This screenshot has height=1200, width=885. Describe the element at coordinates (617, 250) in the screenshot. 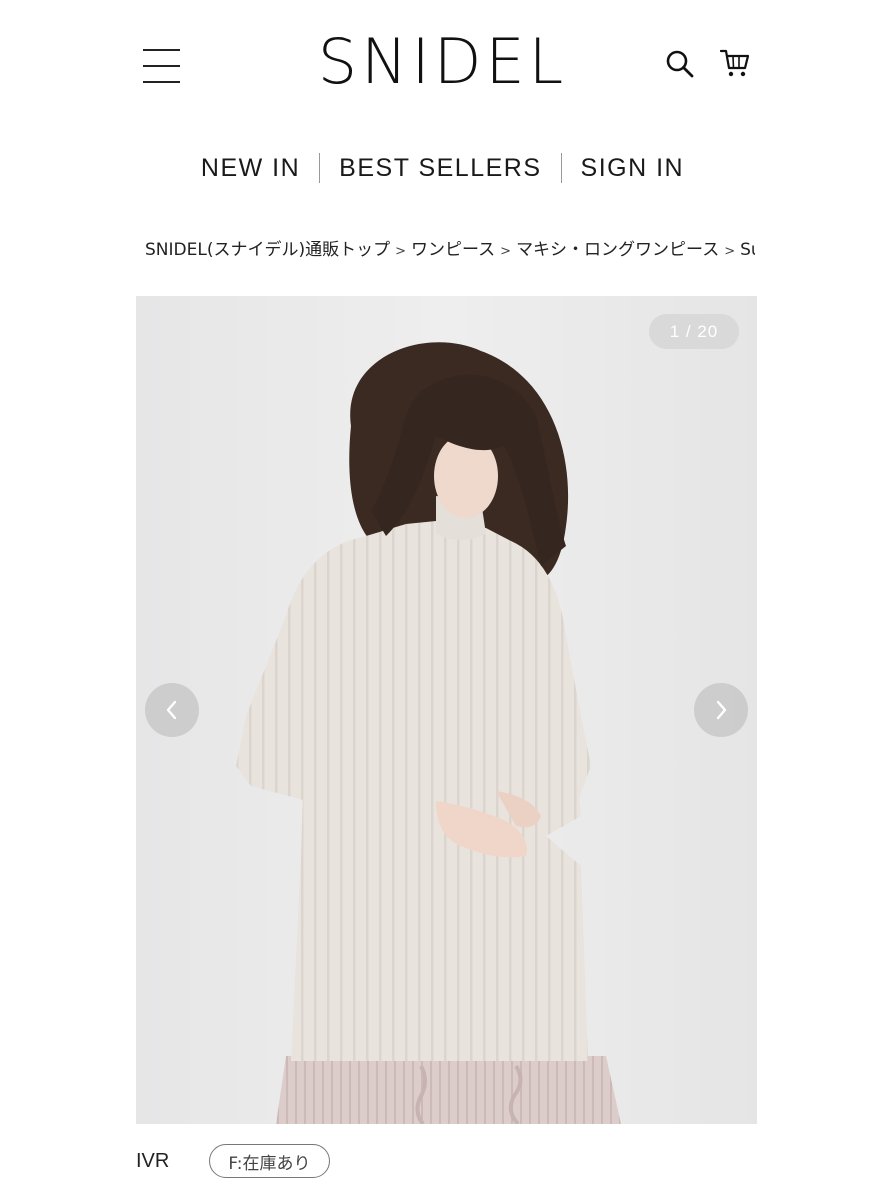

I see `breadcrumb-maxi-long: マキシ・ロングワンピース` at that location.